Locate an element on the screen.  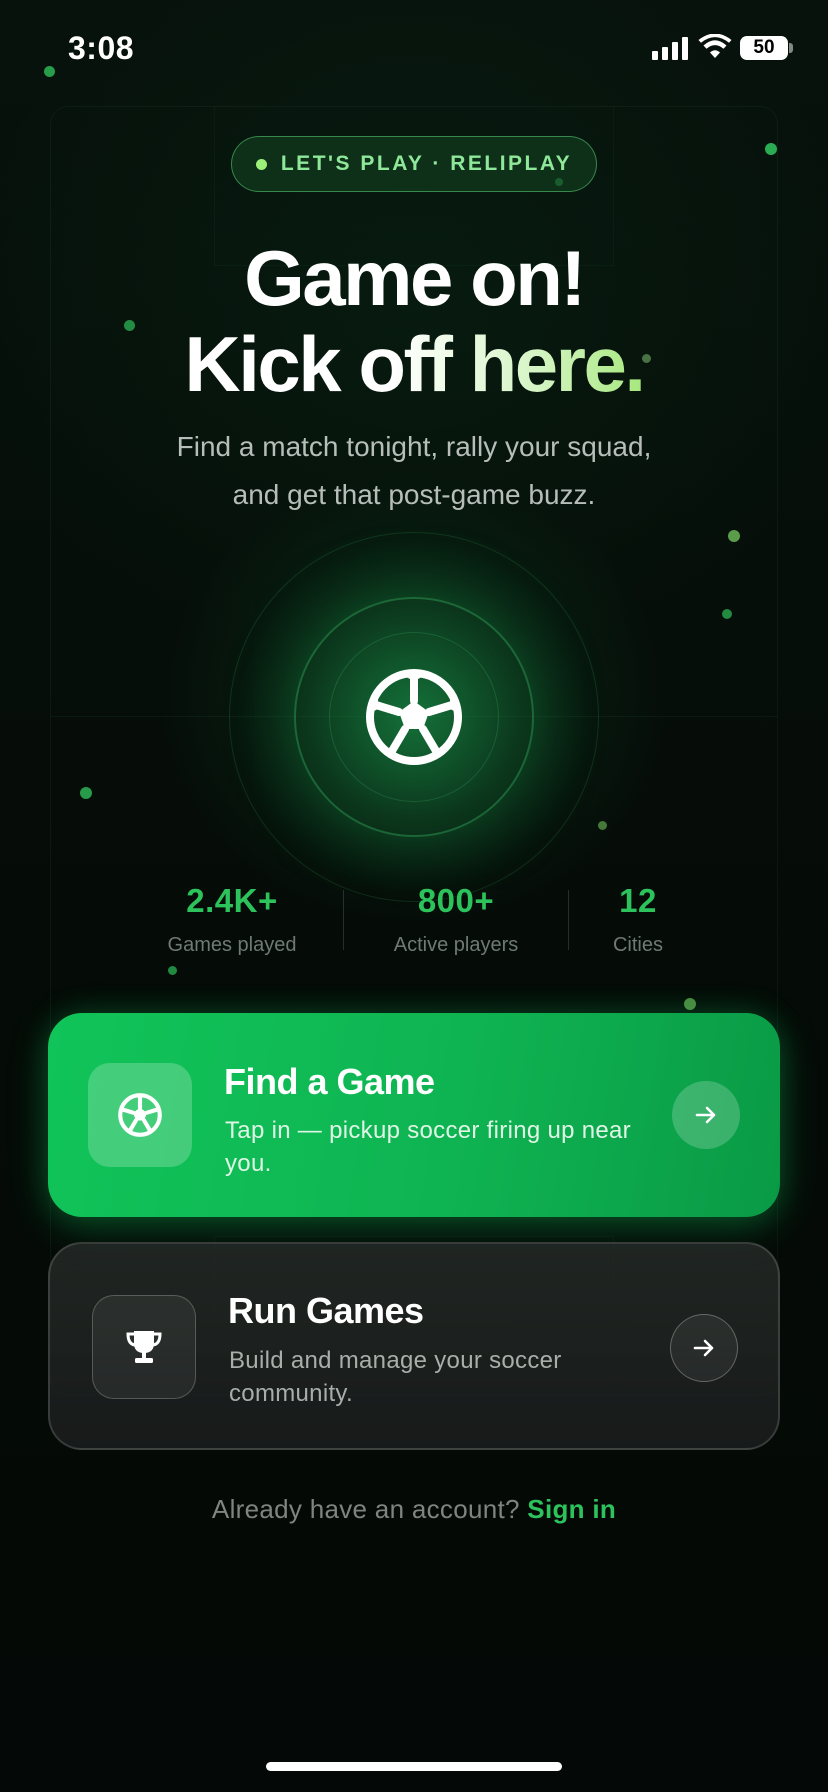
battery-indicator: 50 is located at coordinates (764, 48).